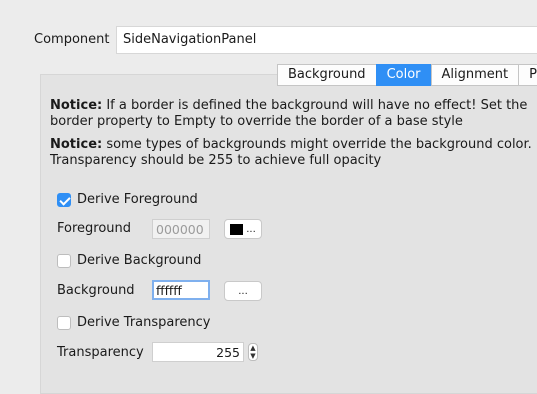  I want to click on transparency-label: Transparency, so click(100, 352).